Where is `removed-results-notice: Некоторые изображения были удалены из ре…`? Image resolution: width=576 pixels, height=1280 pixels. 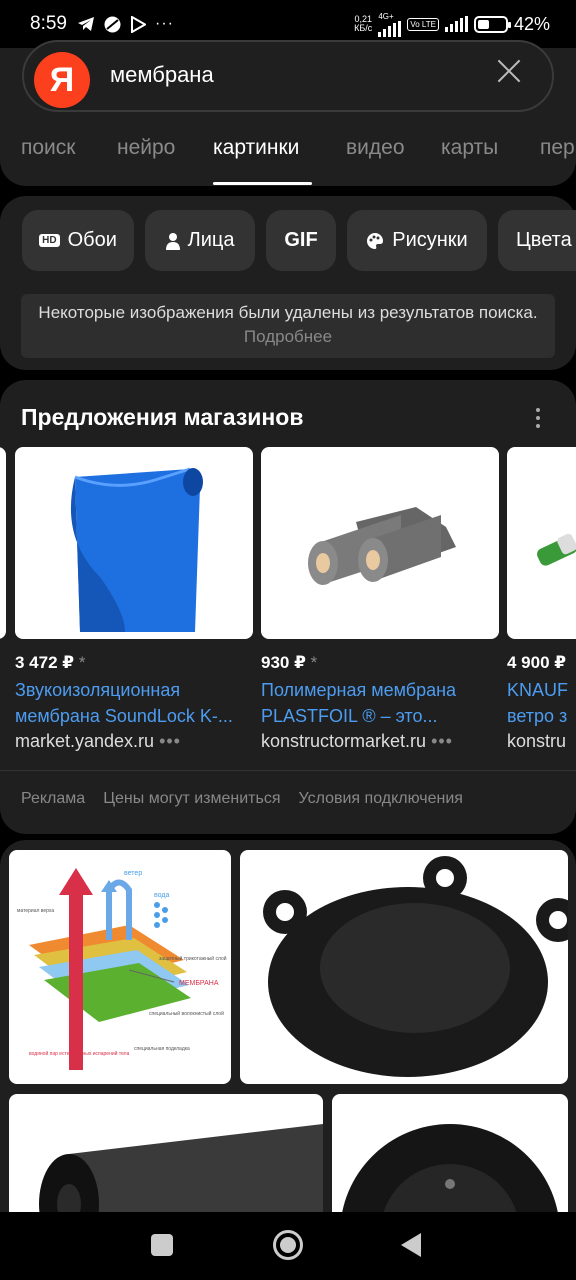 removed-results-notice: Некоторые изображения были удалены из ре… is located at coordinates (288, 326).